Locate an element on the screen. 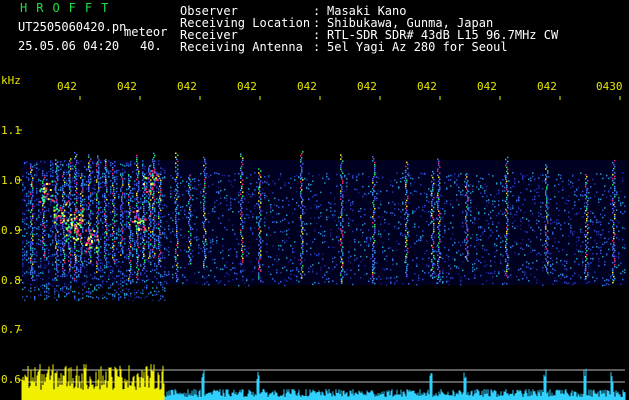 The height and width of the screenshot is (400, 629). xtick-label: 0430 is located at coordinates (609, 86).